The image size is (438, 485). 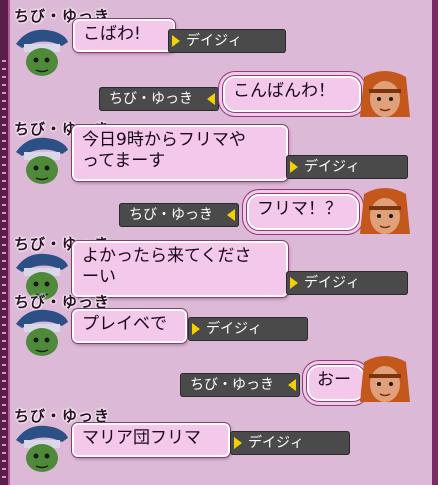 I want to click on message-bubble: プレイベで, so click(x=129, y=326).